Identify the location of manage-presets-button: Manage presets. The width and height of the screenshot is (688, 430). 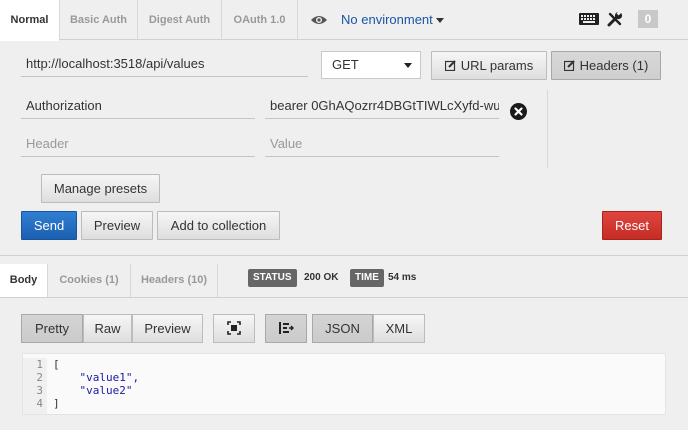
(100, 188).